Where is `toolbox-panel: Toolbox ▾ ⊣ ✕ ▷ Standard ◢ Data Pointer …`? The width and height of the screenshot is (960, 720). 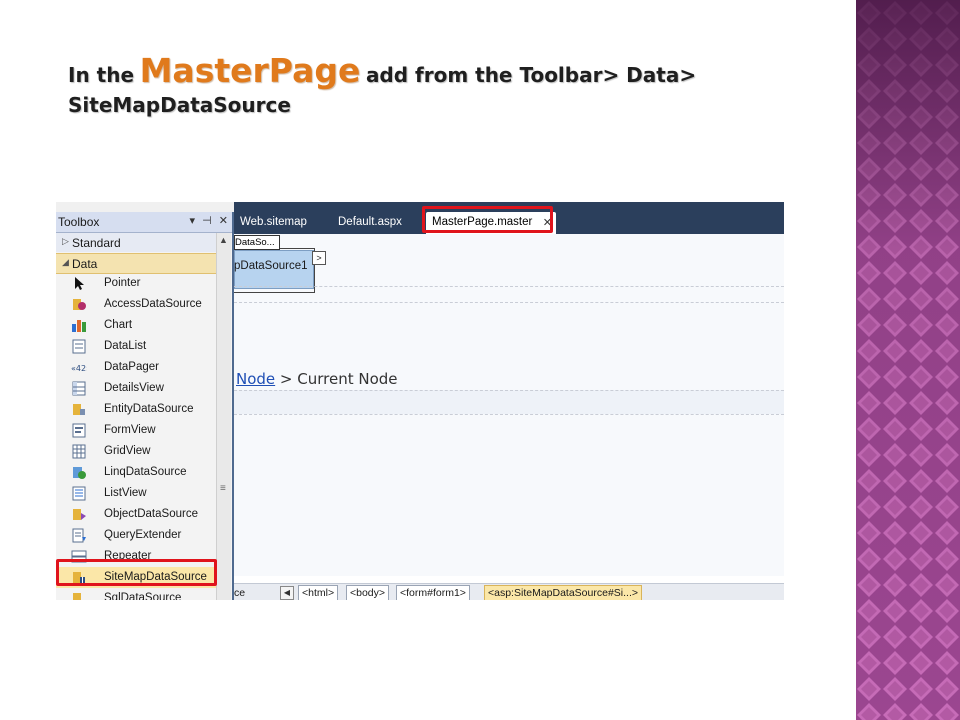 toolbox-panel: Toolbox ▾ ⊣ ✕ ▷ Standard ◢ Data Pointer … is located at coordinates (145, 406).